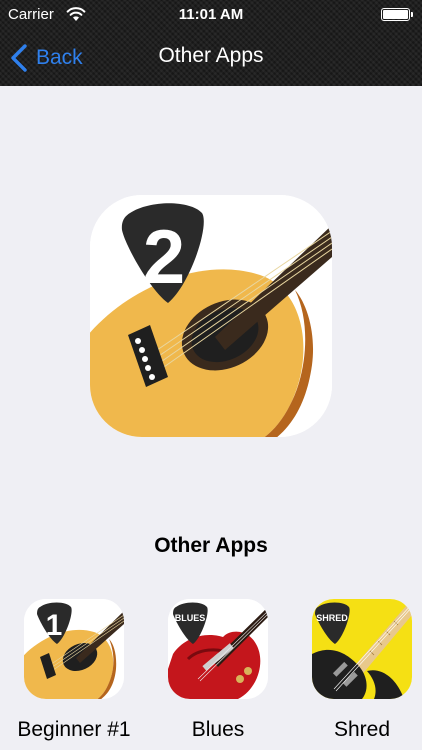  I want to click on navigation-bar: Back Other Apps, so click(211, 58).